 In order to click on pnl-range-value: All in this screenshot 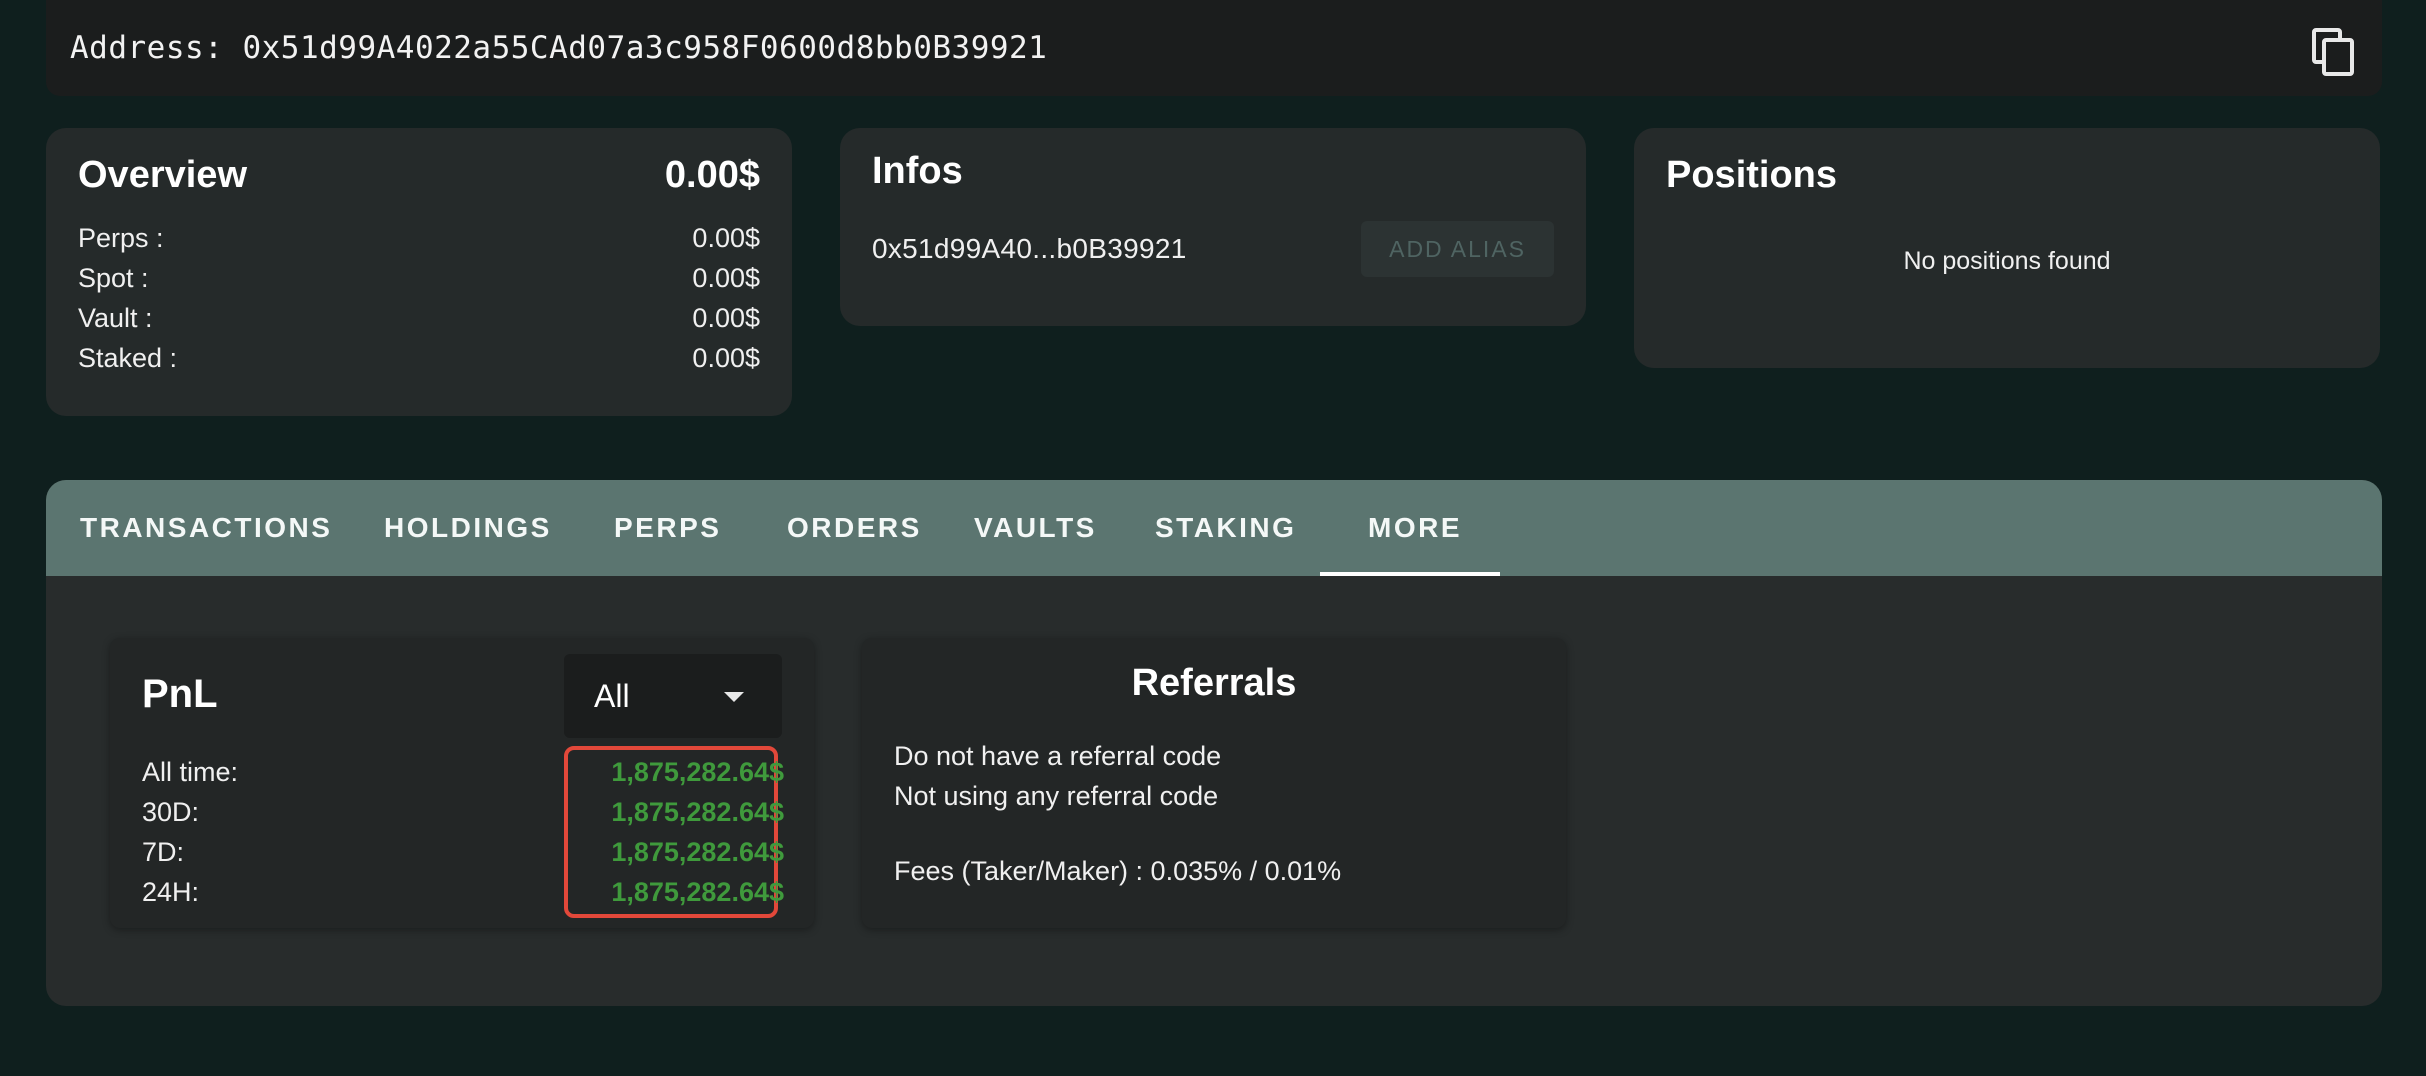, I will do `click(612, 696)`.